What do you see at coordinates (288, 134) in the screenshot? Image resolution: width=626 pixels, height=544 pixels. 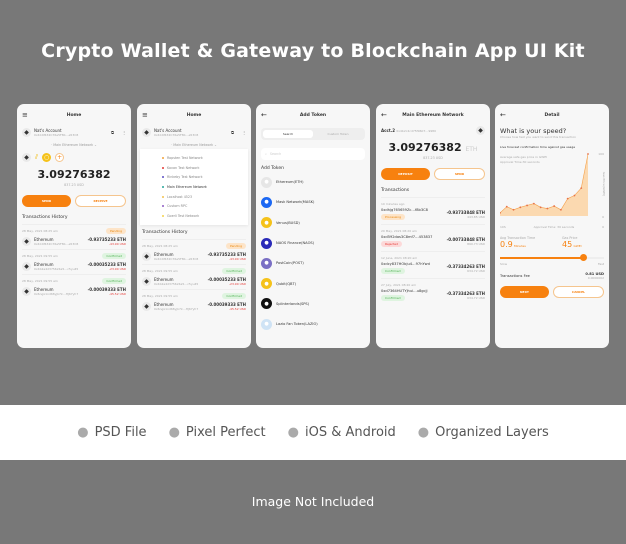 I see `tab-search: Search` at bounding box center [288, 134].